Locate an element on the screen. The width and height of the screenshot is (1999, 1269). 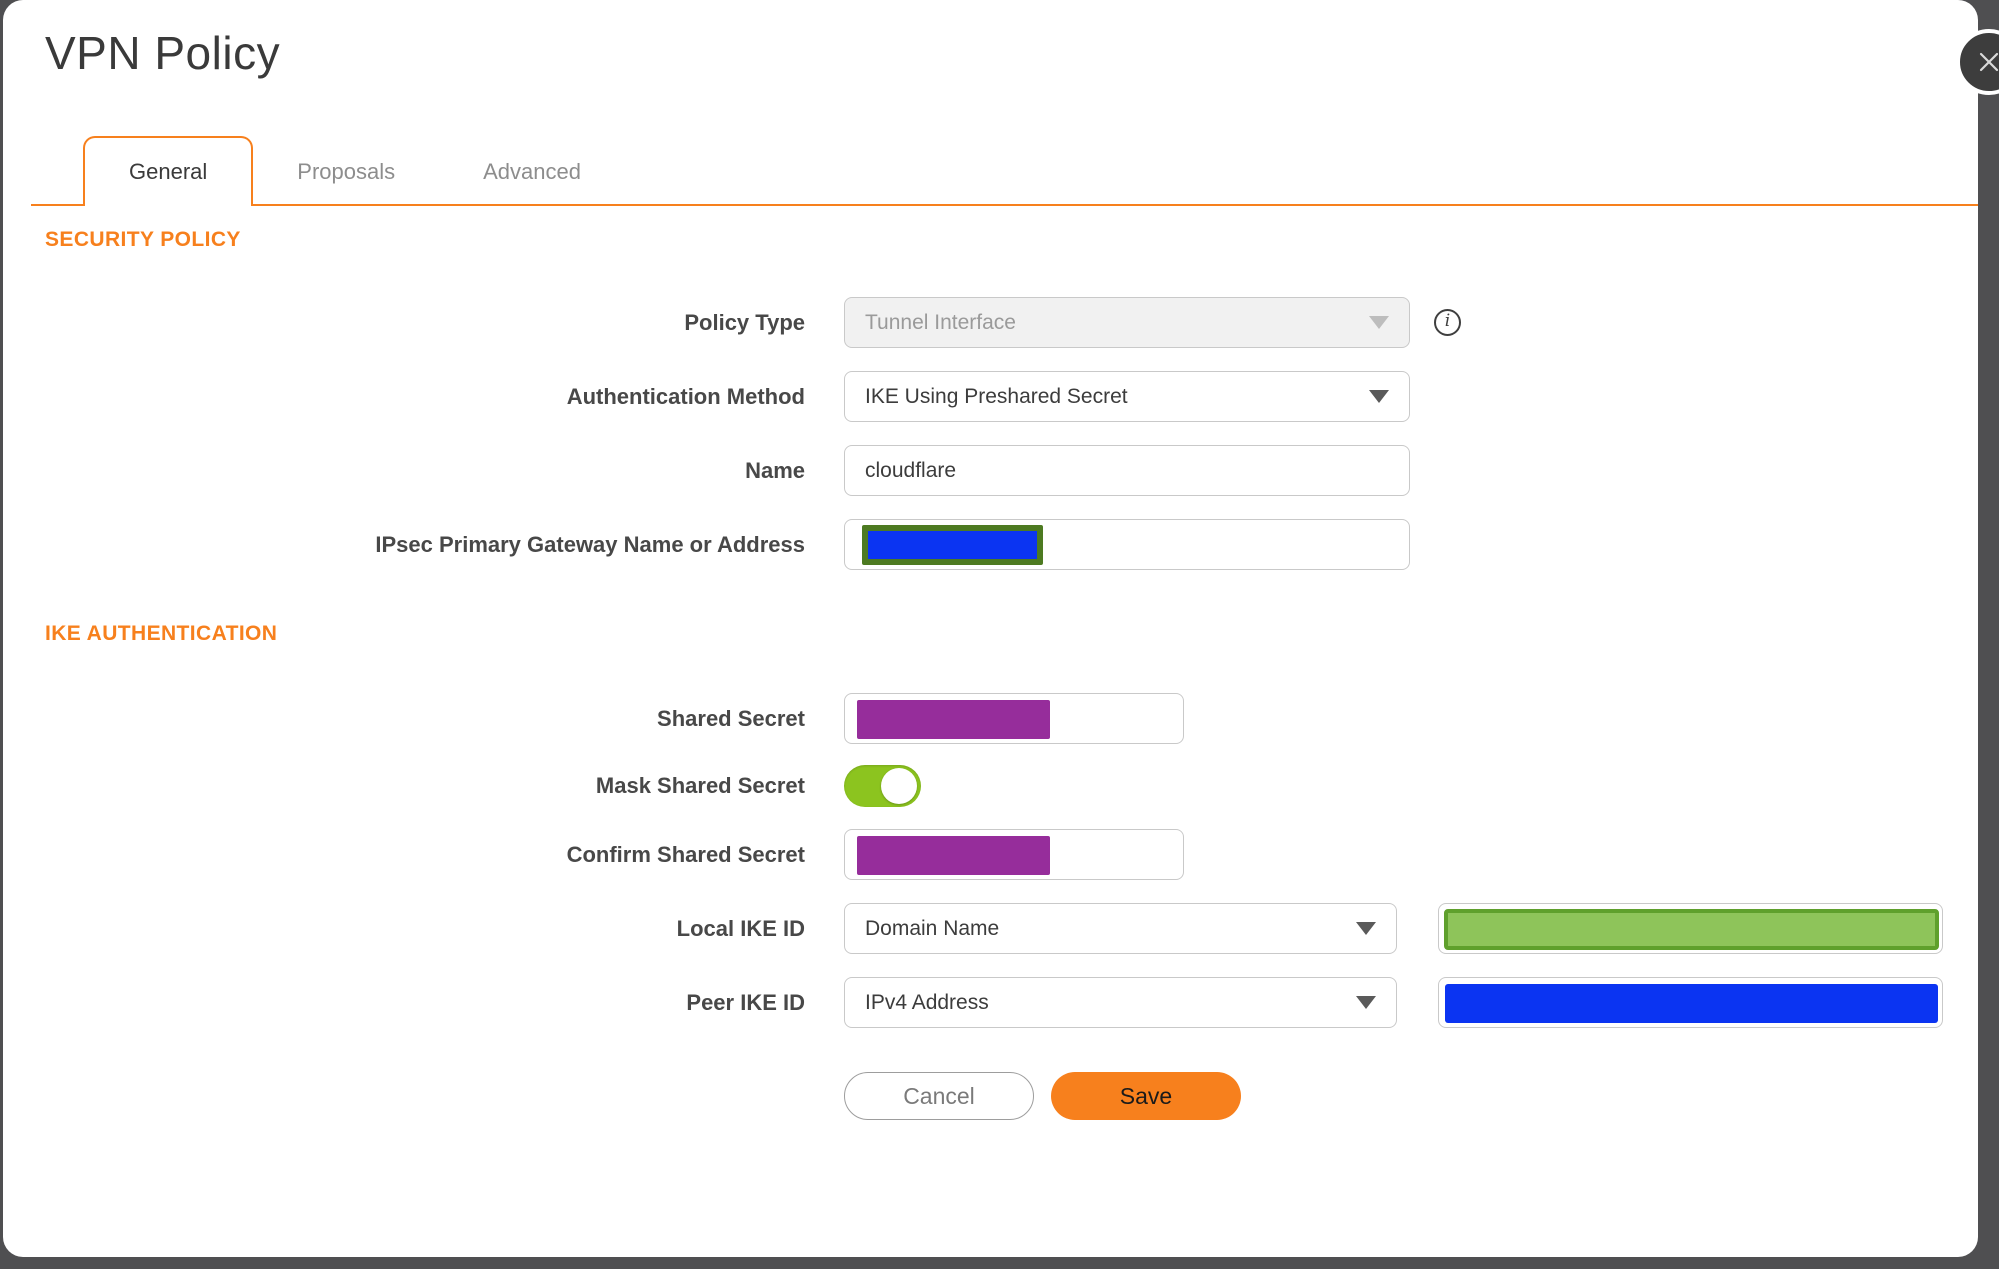
local-ike-id-row: Local IKE ID Domain Name is located at coordinates (1011, 928).